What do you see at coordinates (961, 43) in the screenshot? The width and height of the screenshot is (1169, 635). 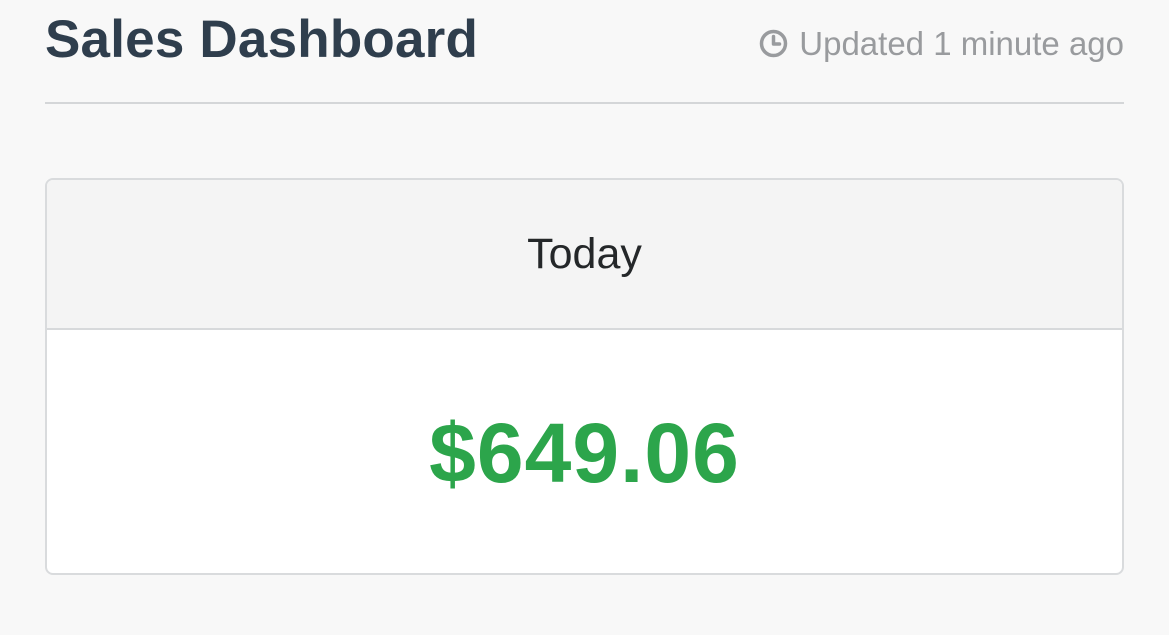 I see `last-updated-label: Updated 1 minute ago` at bounding box center [961, 43].